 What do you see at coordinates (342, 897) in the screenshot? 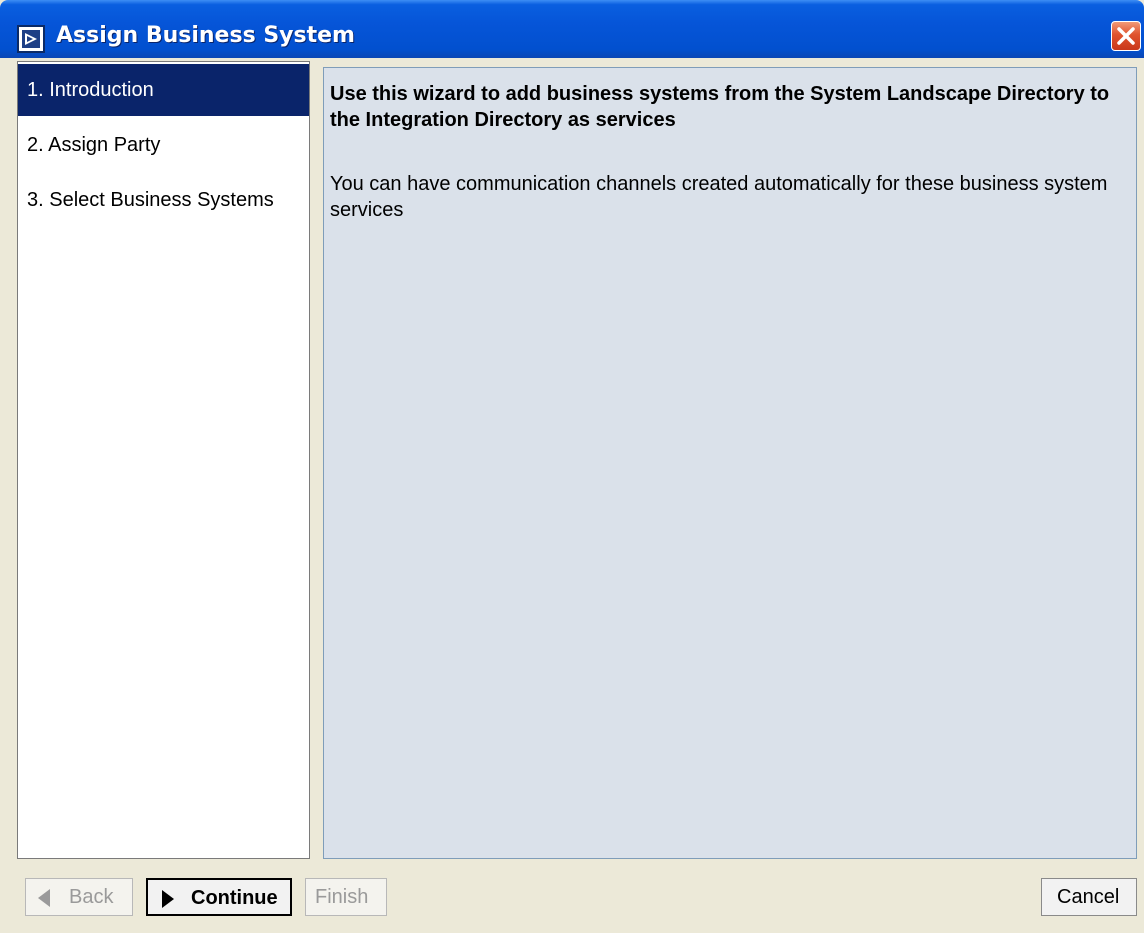
I see `finish-button-label: Finish` at bounding box center [342, 897].